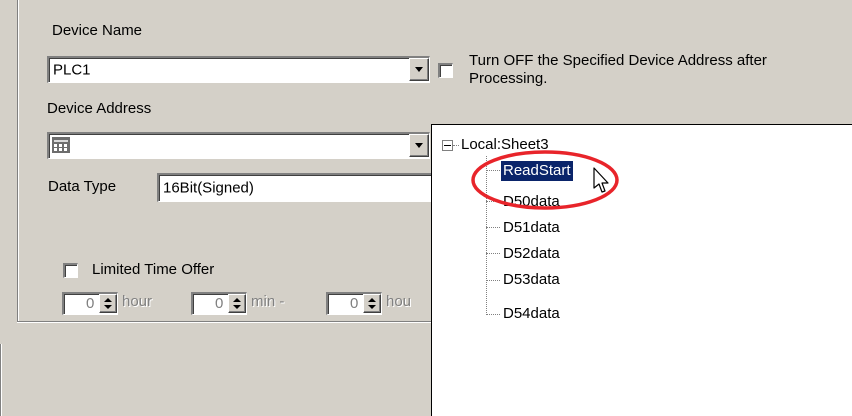 This screenshot has width=852, height=416. What do you see at coordinates (72, 70) in the screenshot?
I see `device-name-value: PLC1` at bounding box center [72, 70].